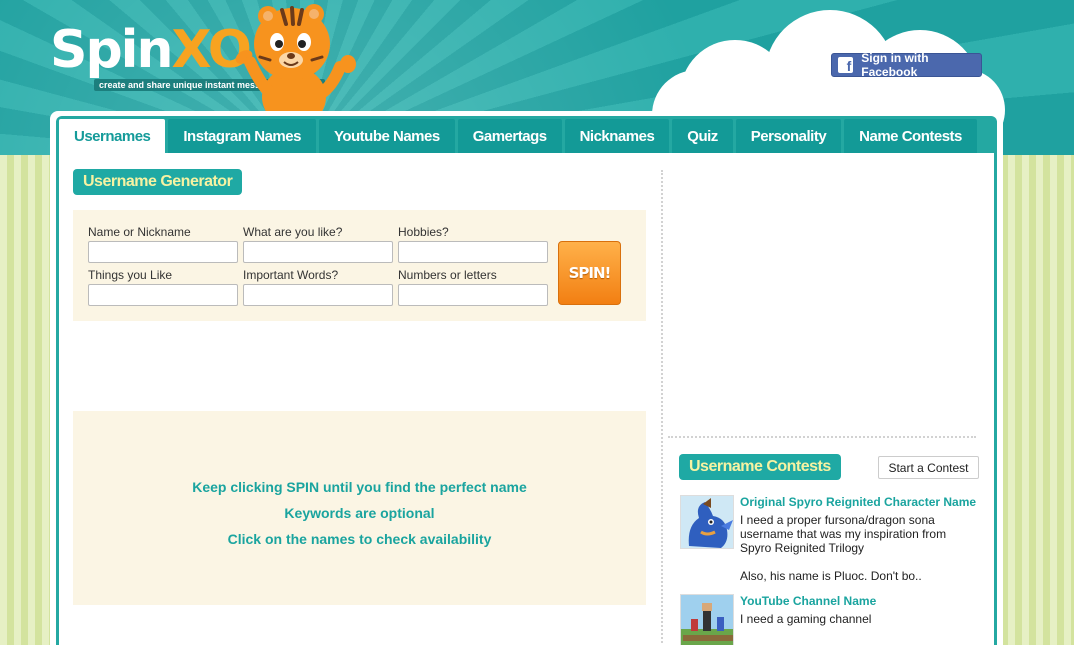  I want to click on section-divider, so click(822, 437).